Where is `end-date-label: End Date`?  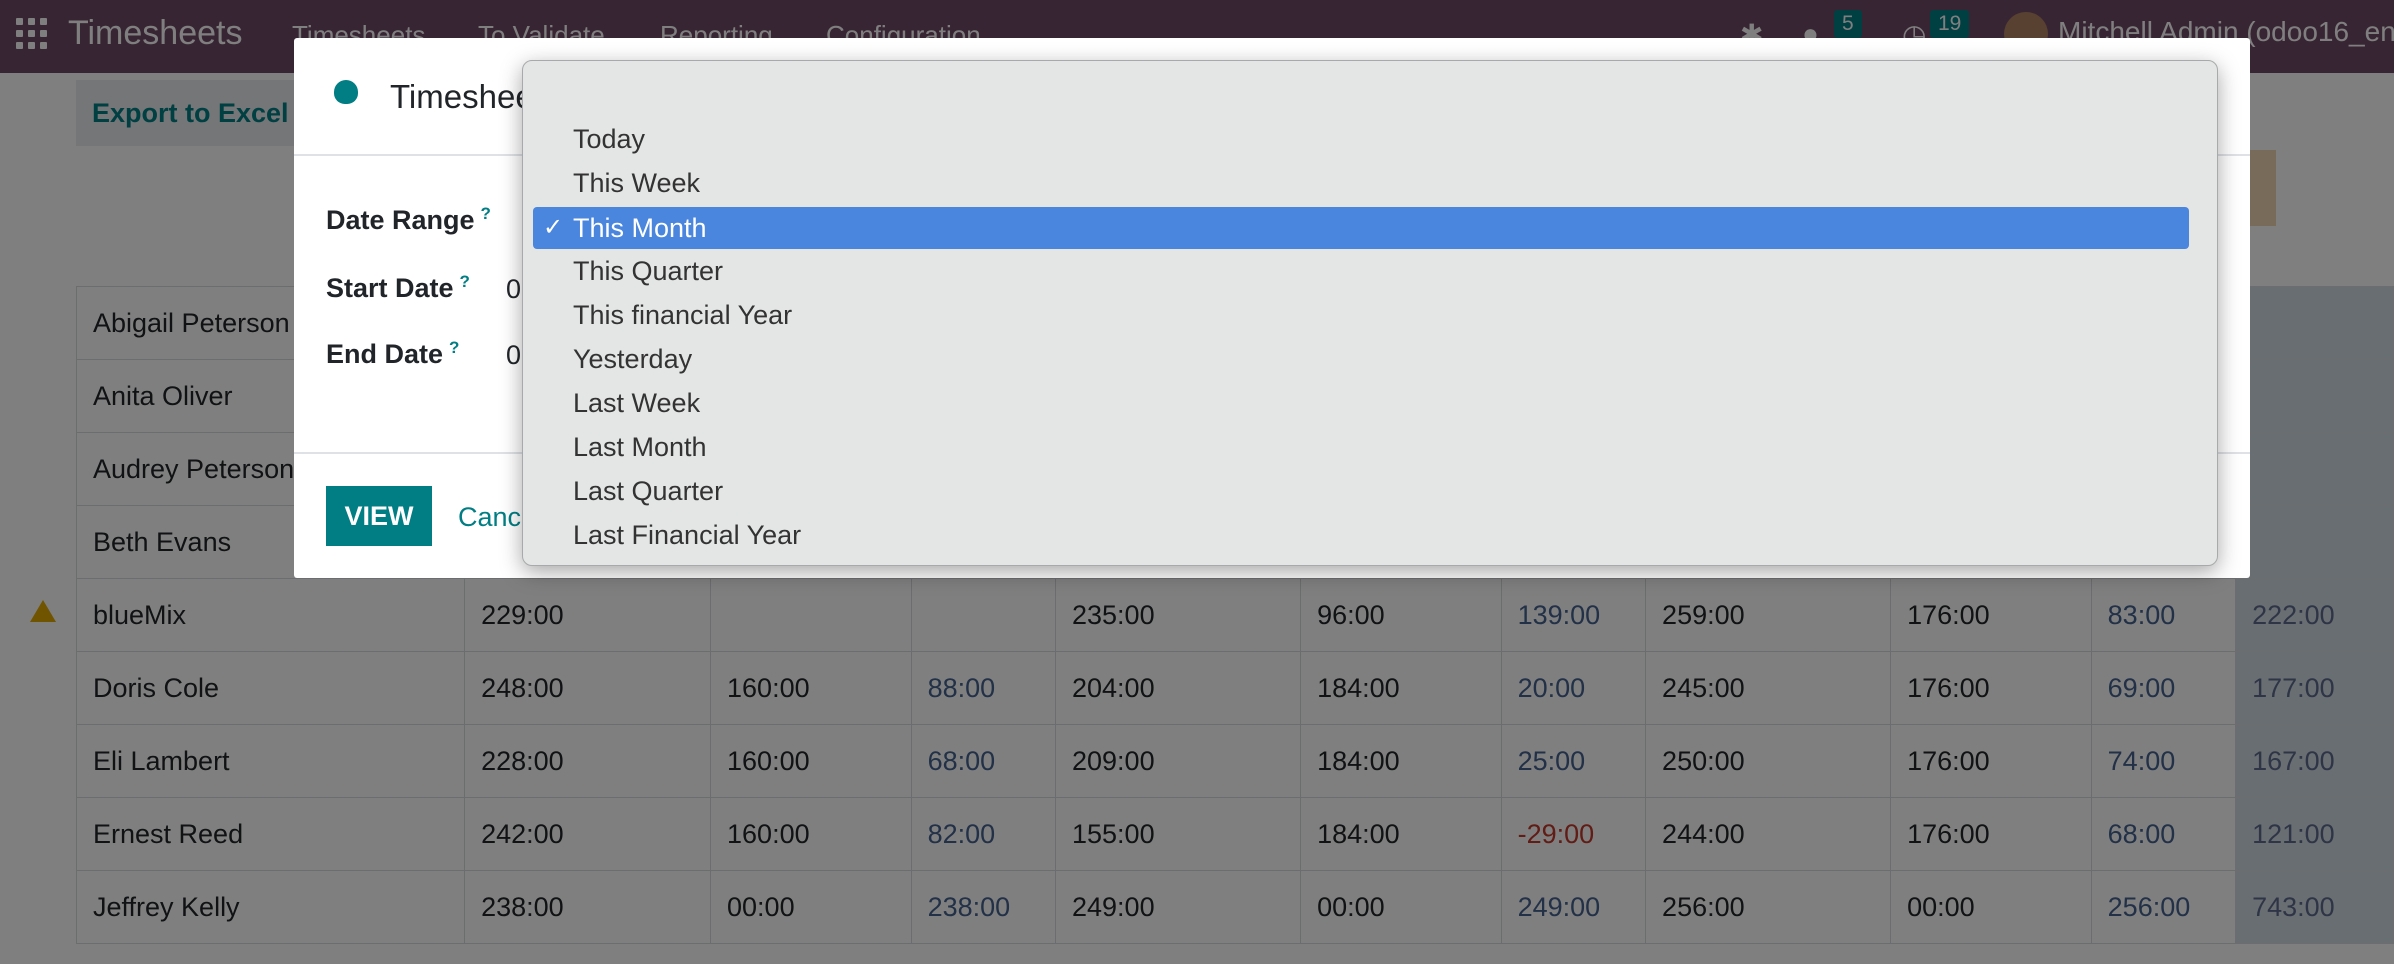 end-date-label: End Date is located at coordinates (385, 354).